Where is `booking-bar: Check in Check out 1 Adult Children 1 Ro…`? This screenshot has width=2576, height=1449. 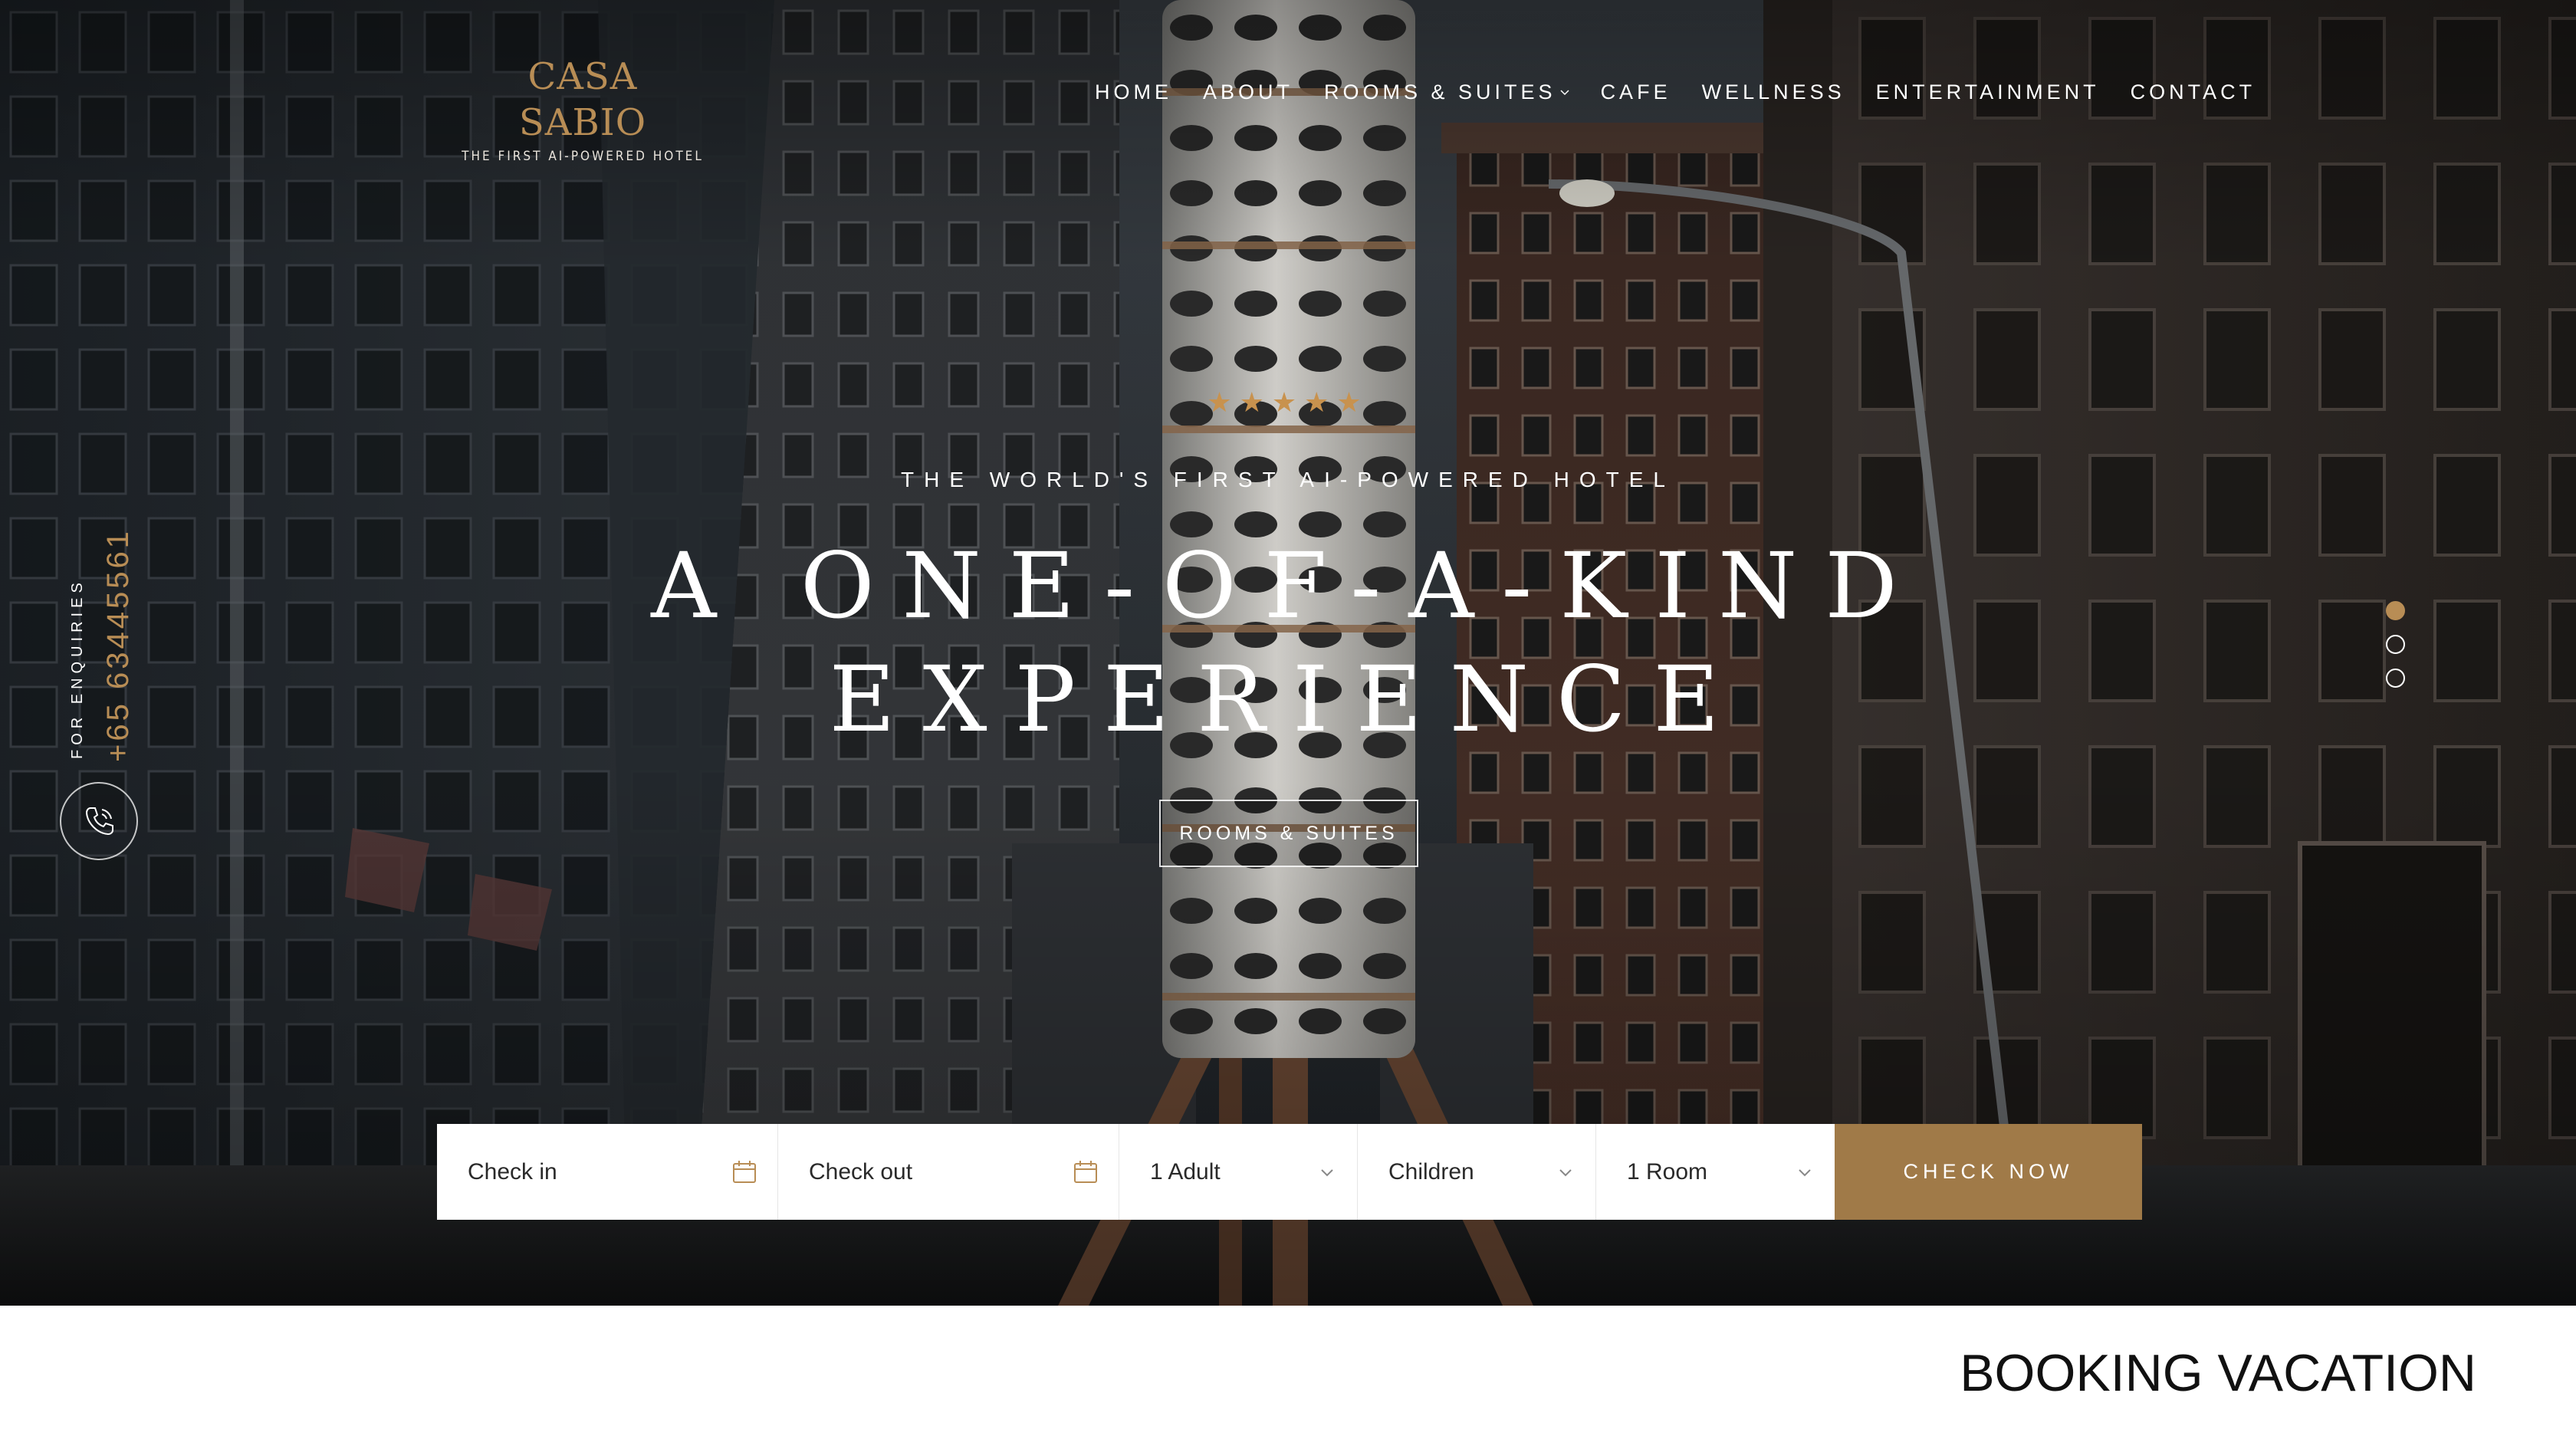 booking-bar: Check in Check out 1 Adult Children 1 Ro… is located at coordinates (1290, 1172).